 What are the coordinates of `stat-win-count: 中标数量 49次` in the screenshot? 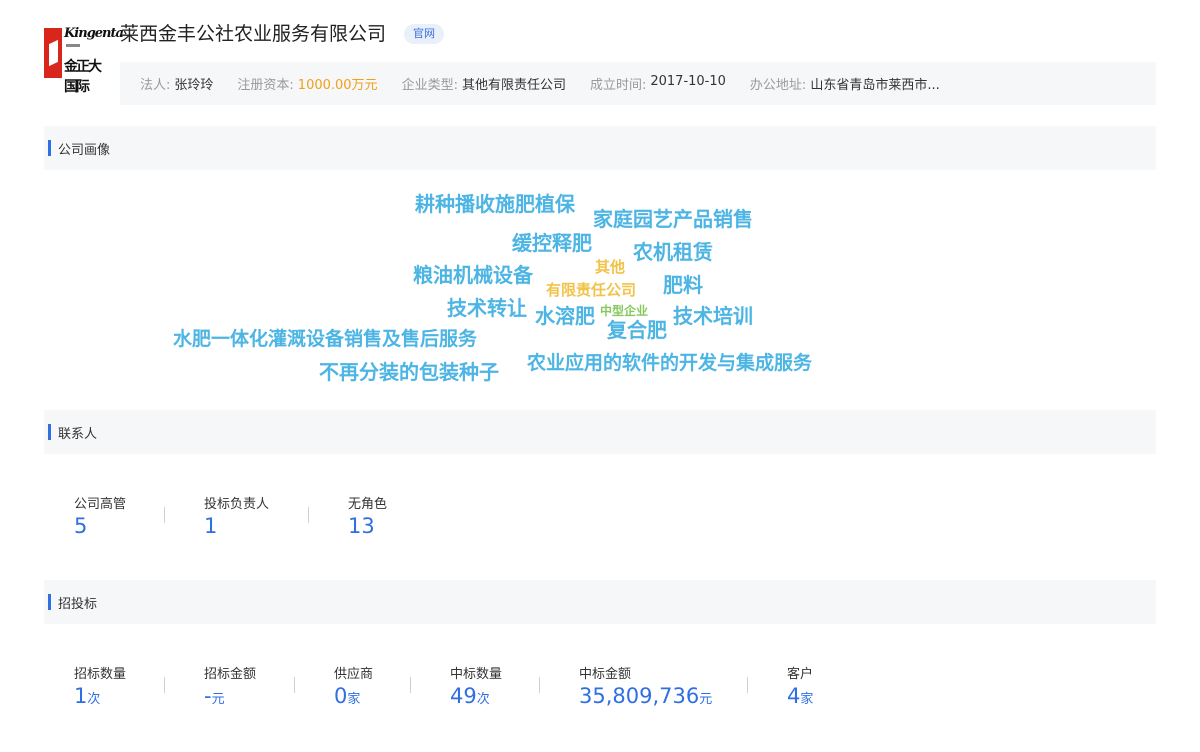 It's located at (475, 685).